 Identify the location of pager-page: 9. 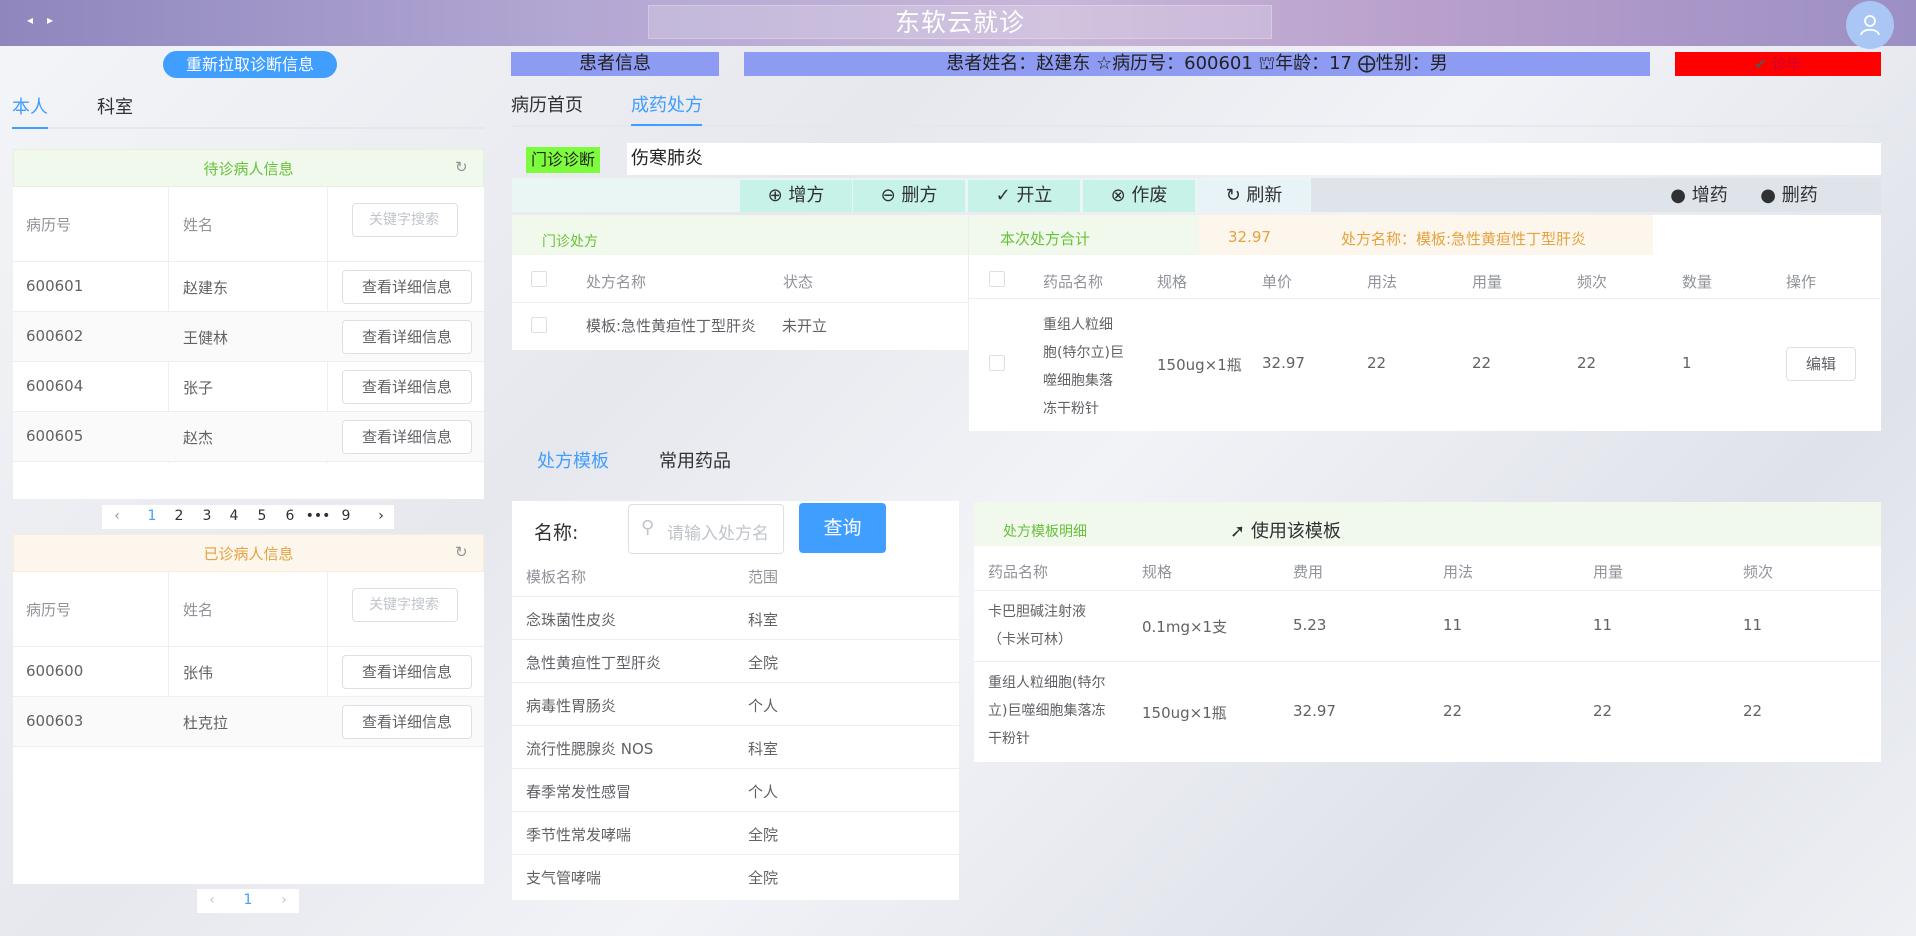
(346, 516).